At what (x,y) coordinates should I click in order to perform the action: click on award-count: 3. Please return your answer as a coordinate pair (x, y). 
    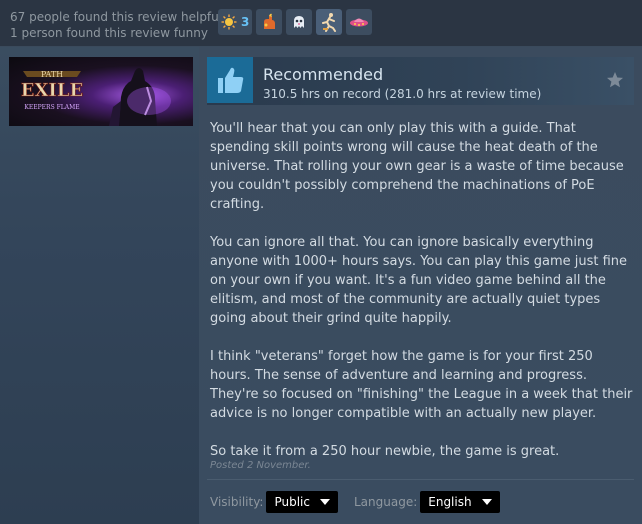
    Looking at the image, I should click on (245, 22).